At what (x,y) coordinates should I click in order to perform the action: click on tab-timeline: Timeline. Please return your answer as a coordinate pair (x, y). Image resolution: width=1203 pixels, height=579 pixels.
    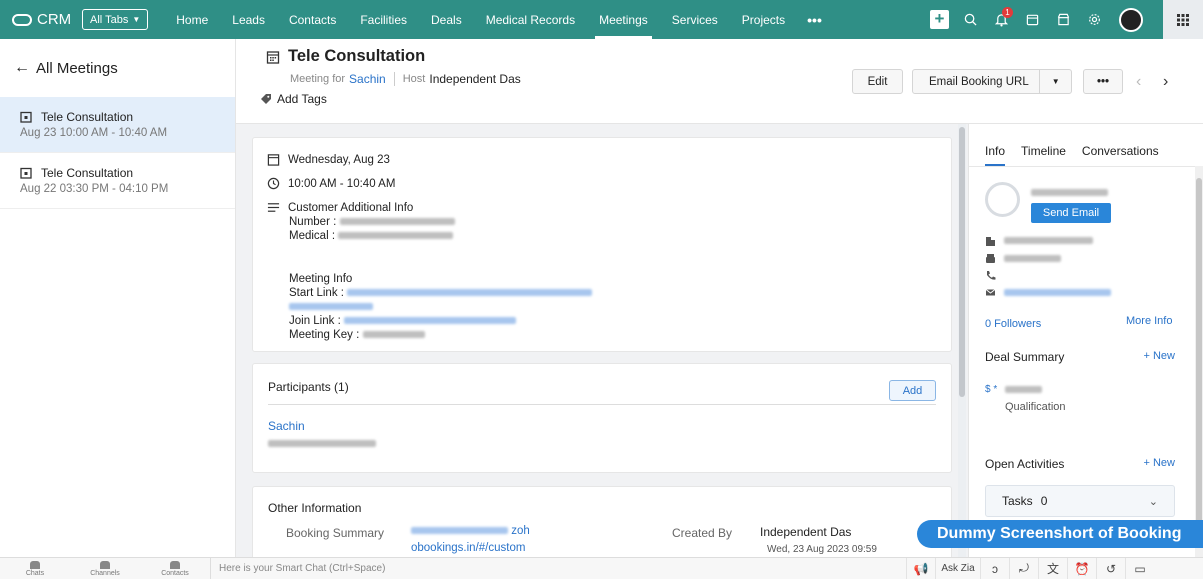
    Looking at the image, I should click on (1043, 155).